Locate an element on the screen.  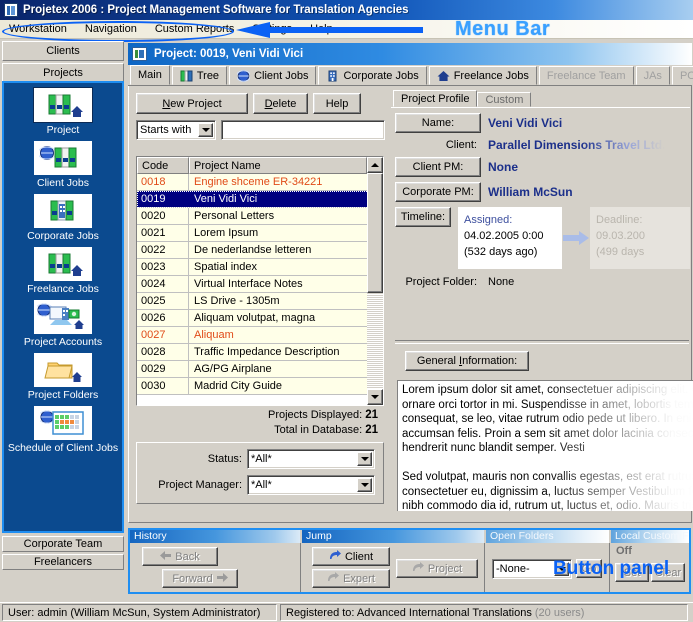
table-row: 0018 Engine shceme ER-34221 is located at coordinates (260, 182).